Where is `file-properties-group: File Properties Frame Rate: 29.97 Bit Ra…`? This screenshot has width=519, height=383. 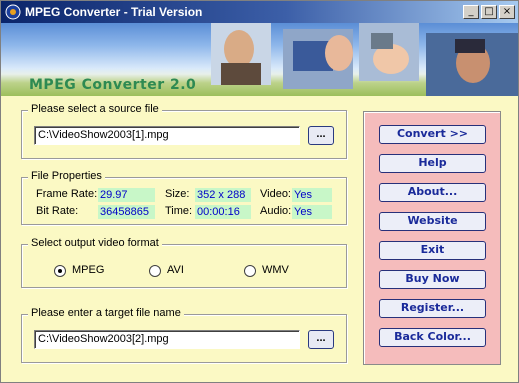
file-properties-group: File Properties Frame Rate: 29.97 Bit Ra… is located at coordinates (184, 197).